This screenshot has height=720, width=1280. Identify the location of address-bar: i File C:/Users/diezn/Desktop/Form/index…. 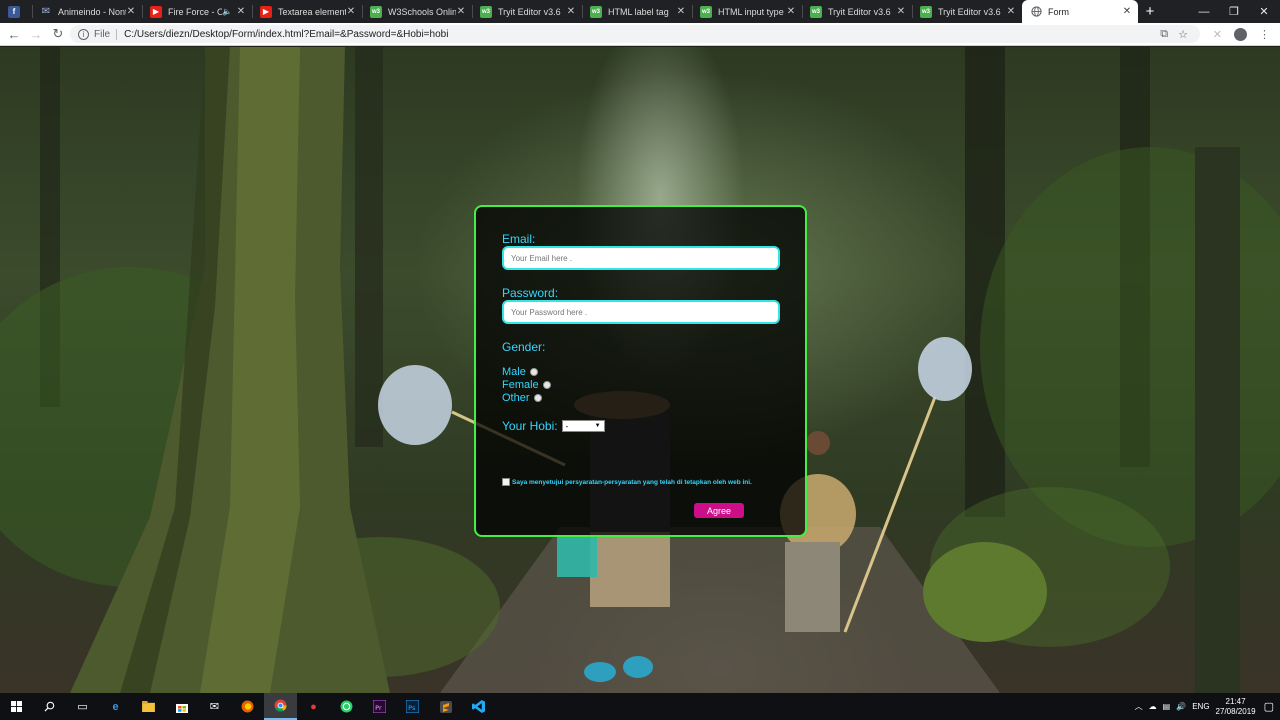
(635, 34).